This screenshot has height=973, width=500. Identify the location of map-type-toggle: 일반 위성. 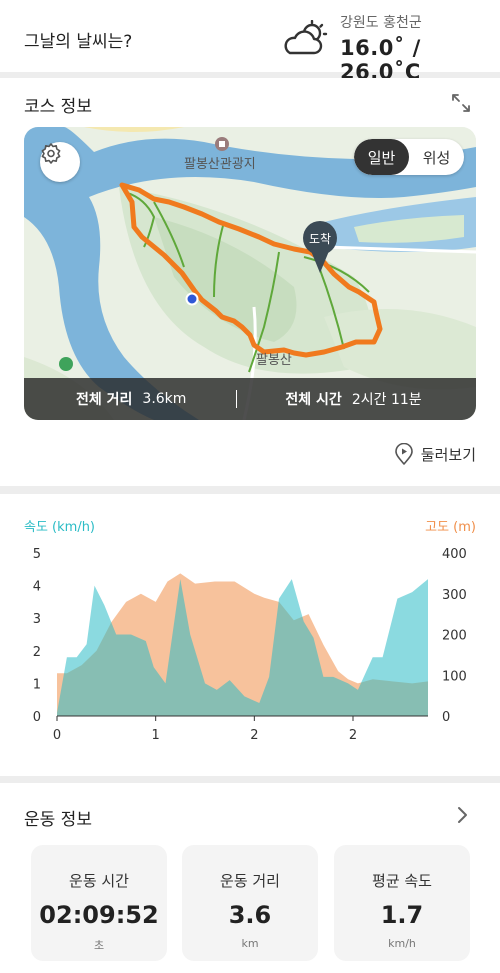
(409, 157).